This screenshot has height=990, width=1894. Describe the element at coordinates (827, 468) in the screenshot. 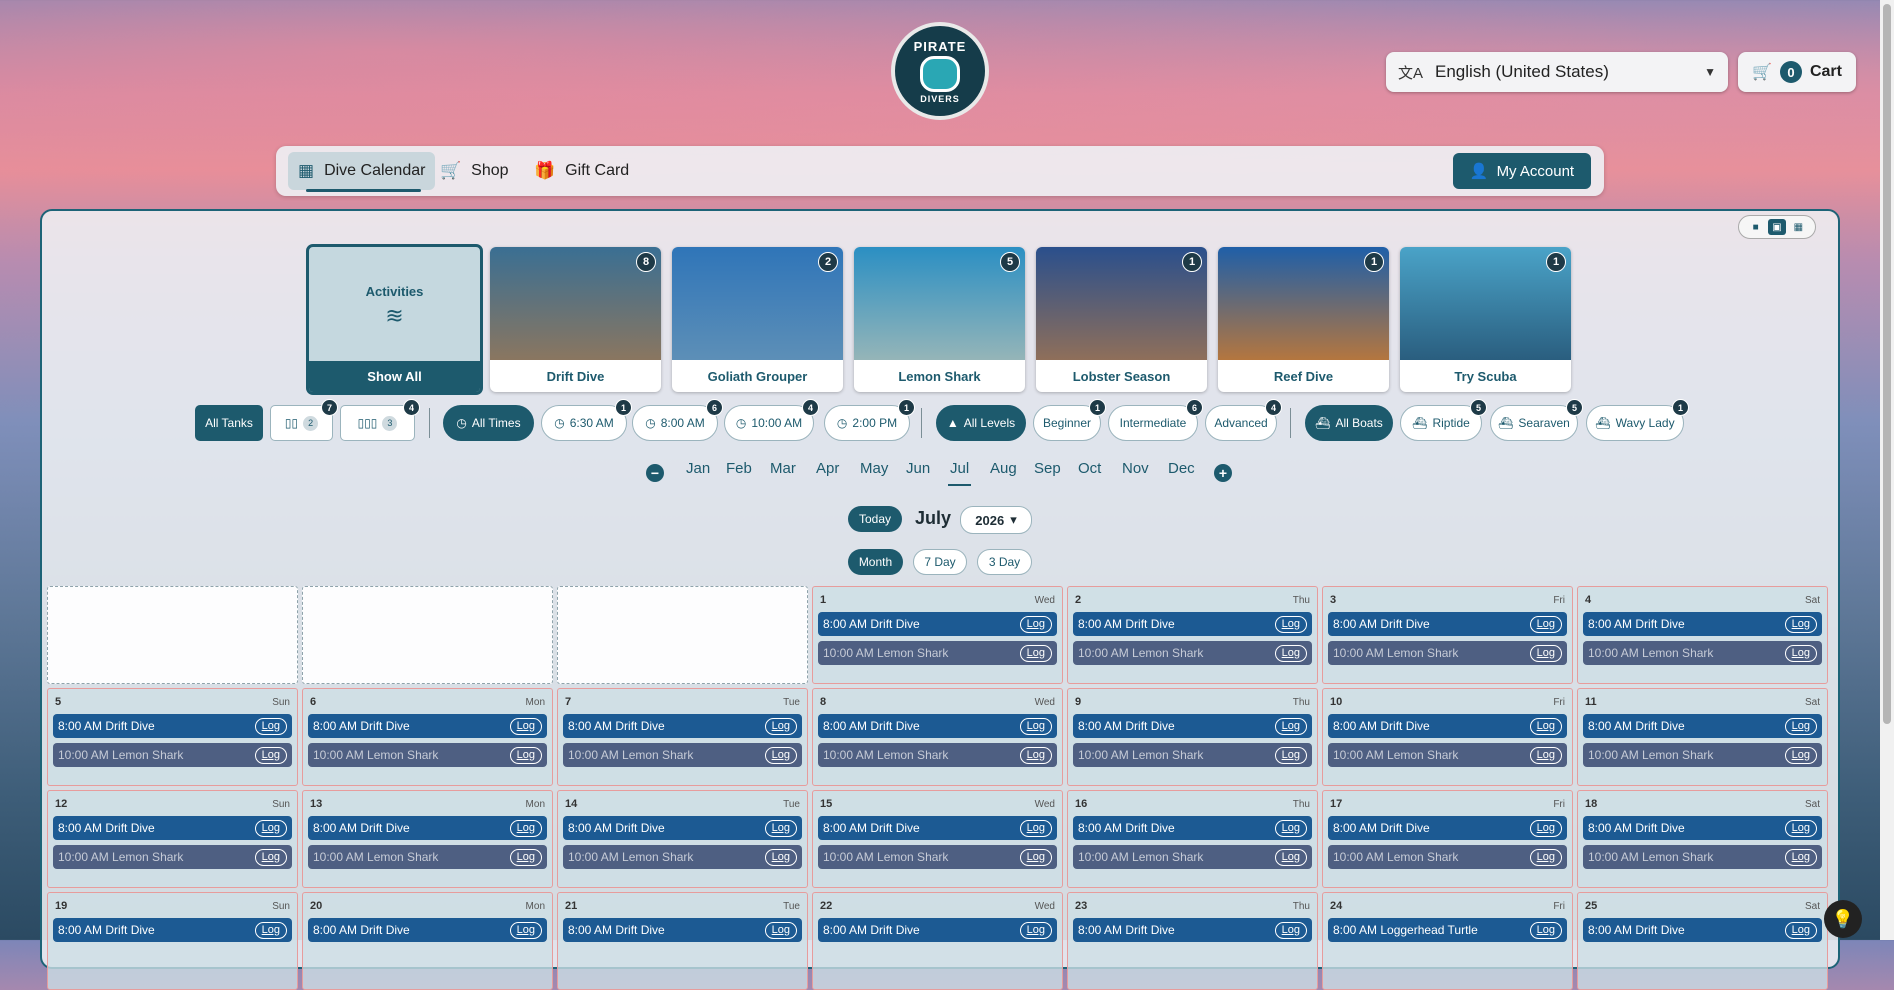

I see `month-tab-apr: Apr` at that location.